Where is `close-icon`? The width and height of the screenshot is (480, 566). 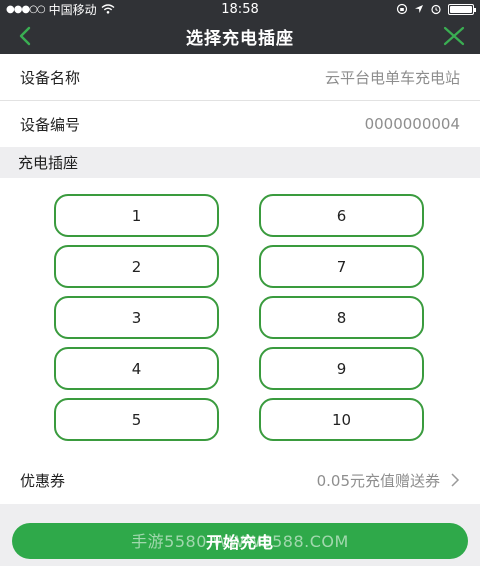
close-icon is located at coordinates (454, 36).